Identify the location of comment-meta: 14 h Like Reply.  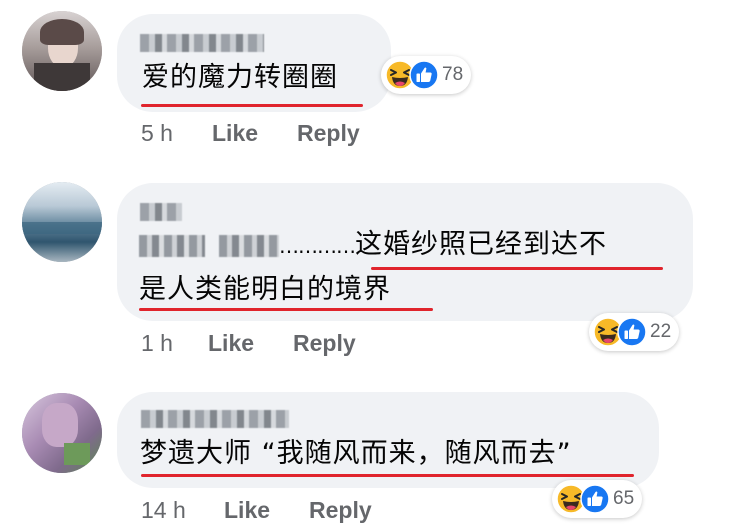
(374, 512).